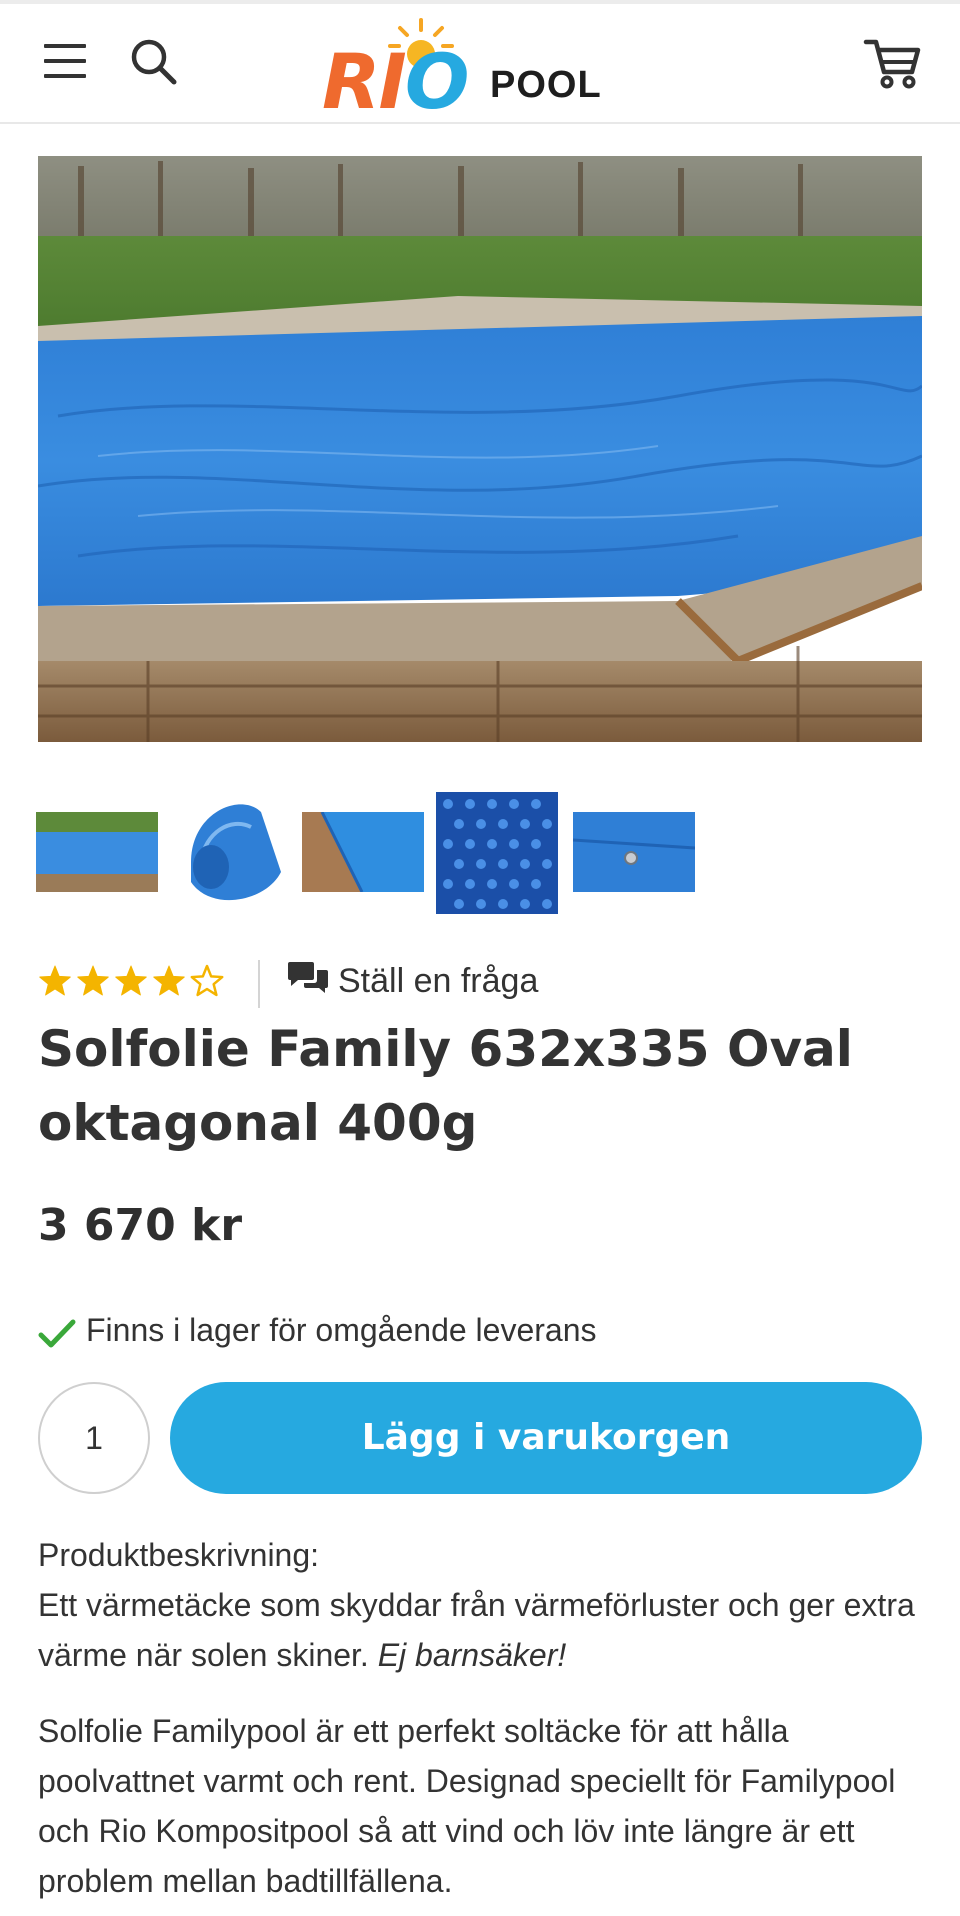 This screenshot has width=960, height=1916. Describe the element at coordinates (57, 1333) in the screenshot. I see `checkmark-icon` at that location.